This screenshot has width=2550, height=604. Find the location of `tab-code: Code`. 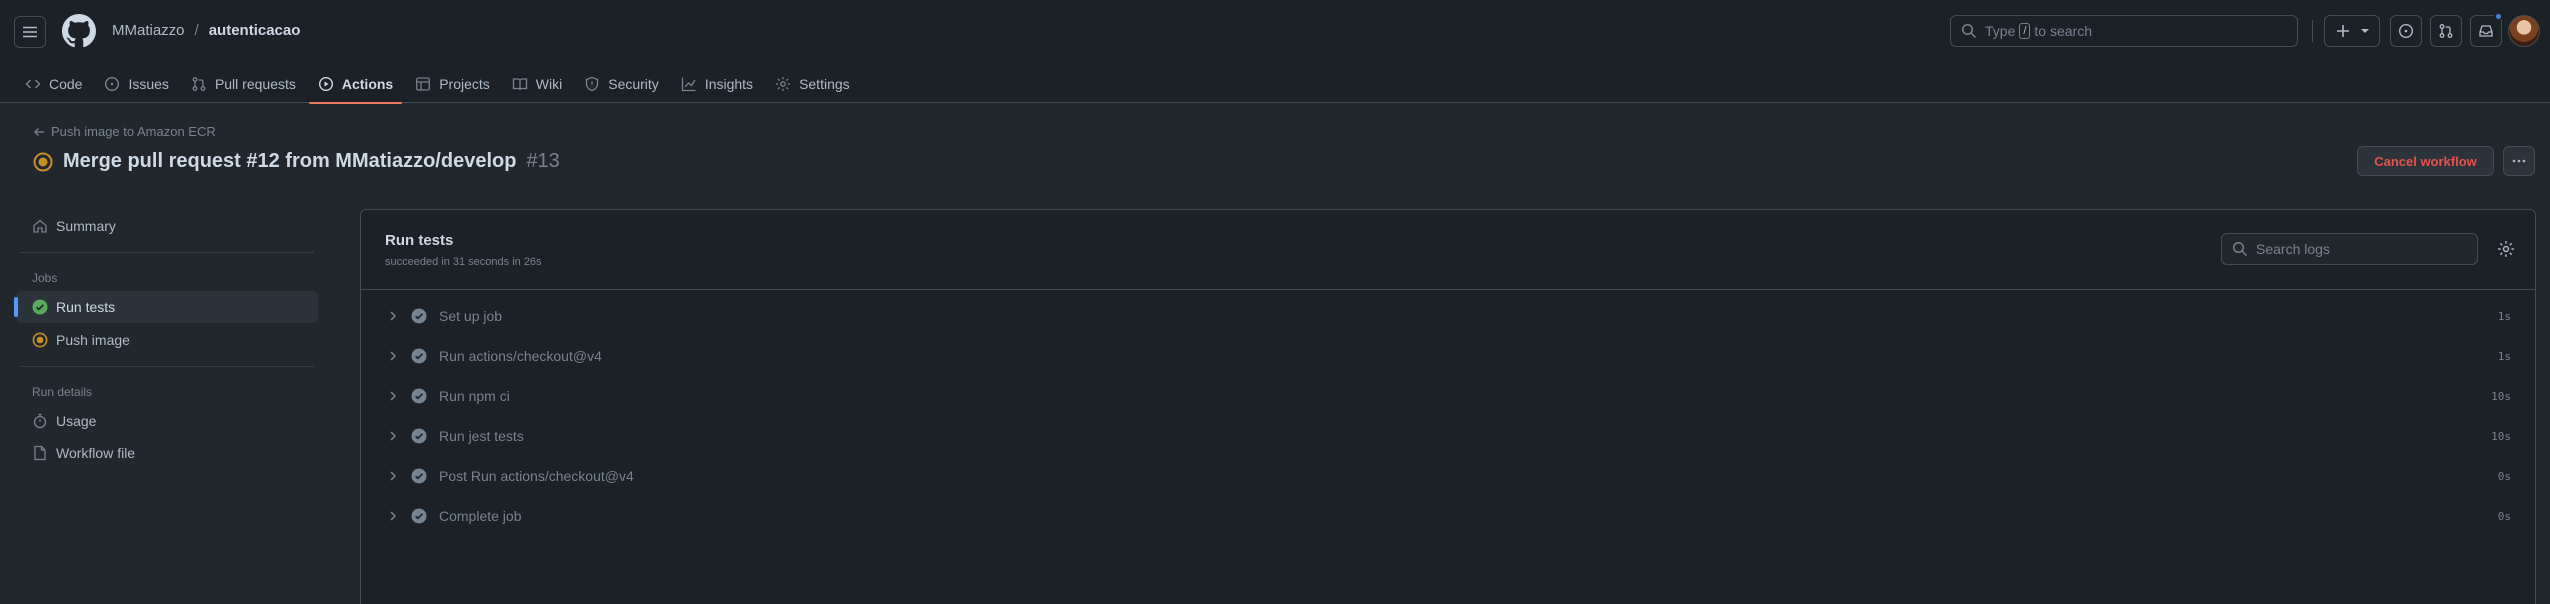

tab-code: Code is located at coordinates (53, 83).